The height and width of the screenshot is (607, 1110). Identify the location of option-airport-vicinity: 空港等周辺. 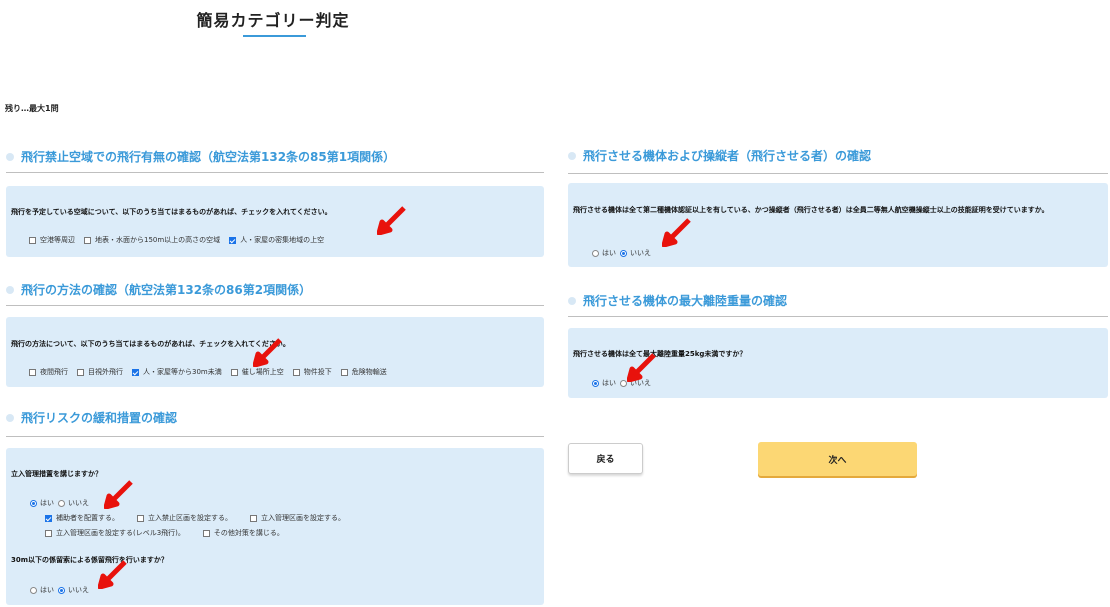
(52, 240).